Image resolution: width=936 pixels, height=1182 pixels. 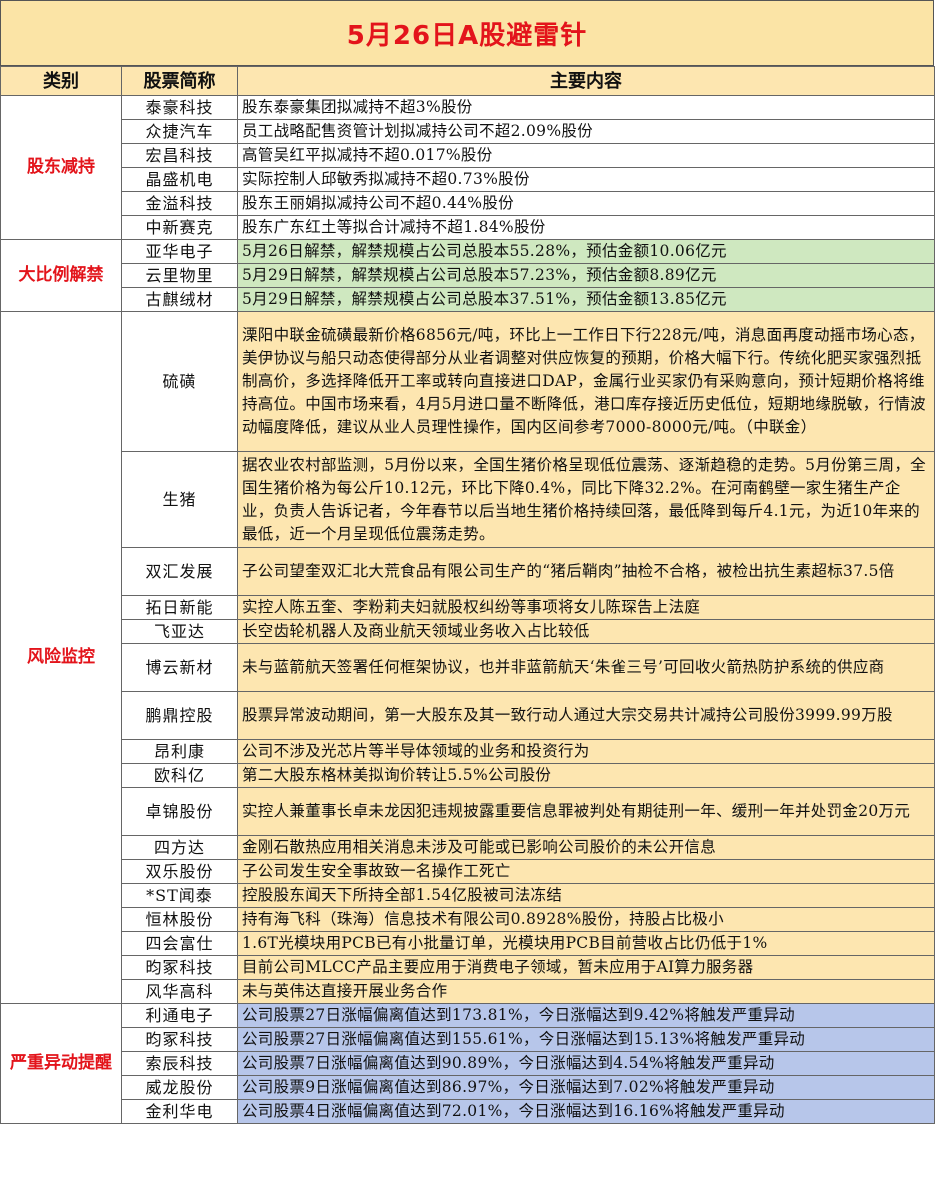 I want to click on content-cell: 第二大股东格林美拟询价转让5.5%公司股份, so click(x=586, y=775).